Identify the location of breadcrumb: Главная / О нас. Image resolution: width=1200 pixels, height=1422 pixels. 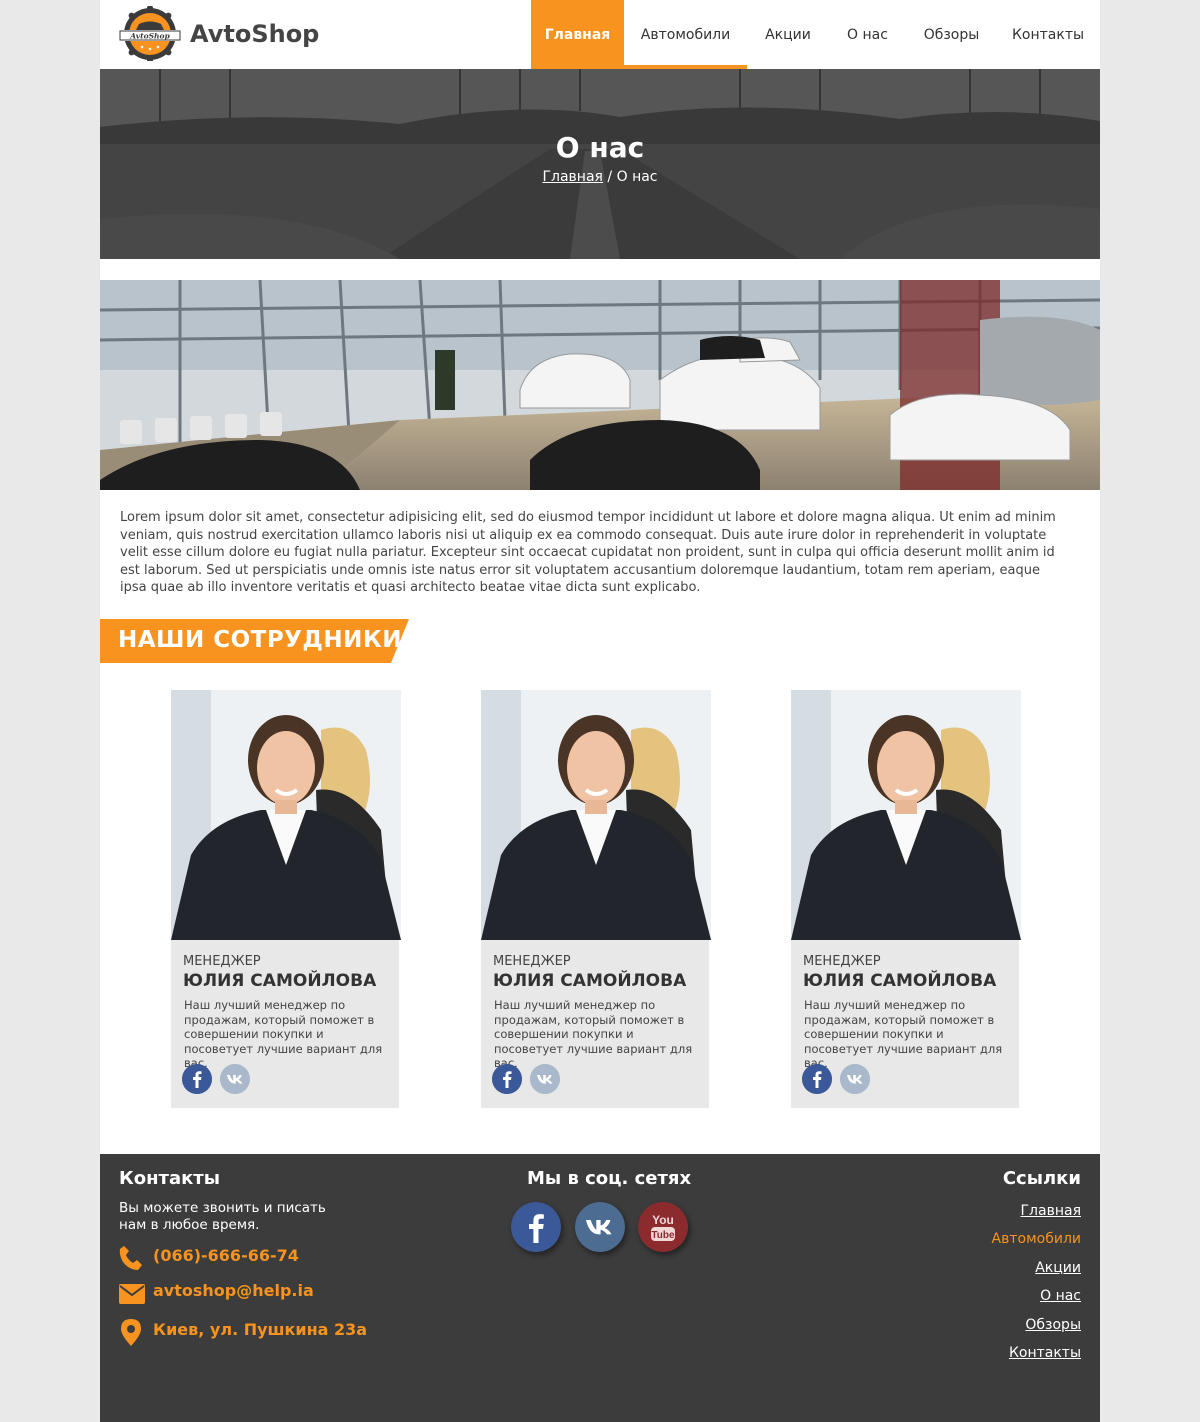
(600, 177).